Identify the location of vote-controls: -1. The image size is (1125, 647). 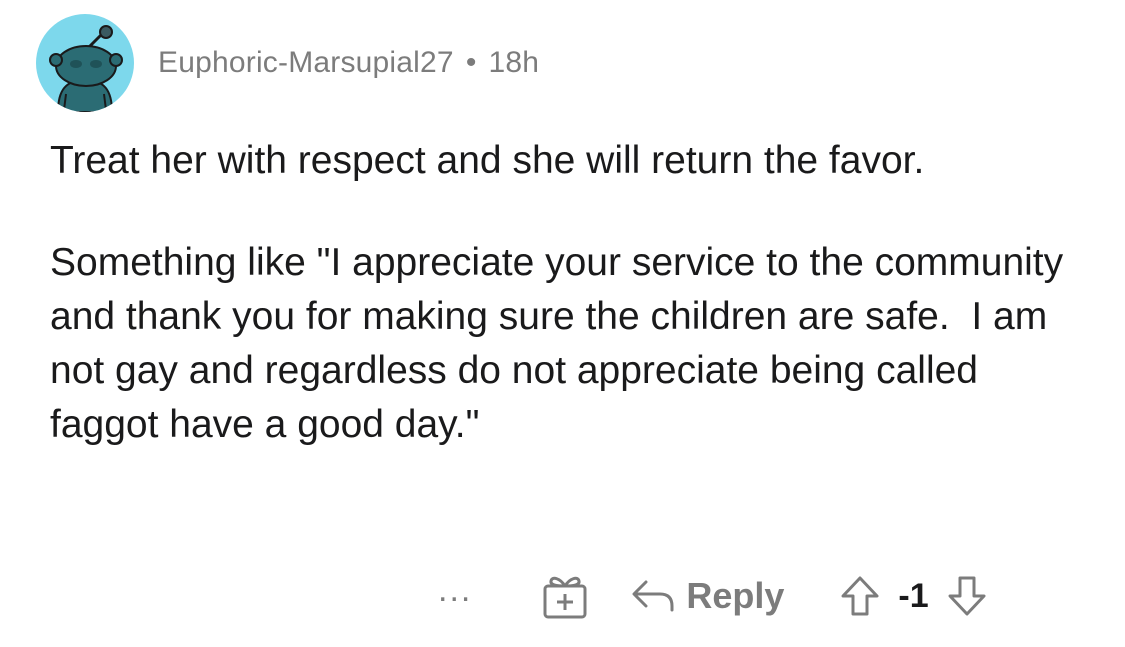
(913, 596).